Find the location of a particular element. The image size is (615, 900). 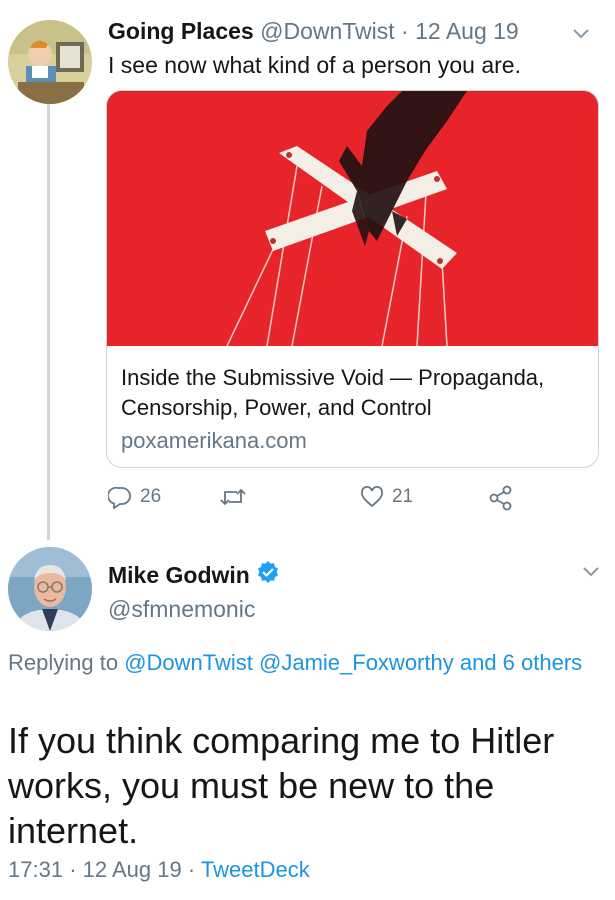

reply-count: 26 is located at coordinates (151, 496).